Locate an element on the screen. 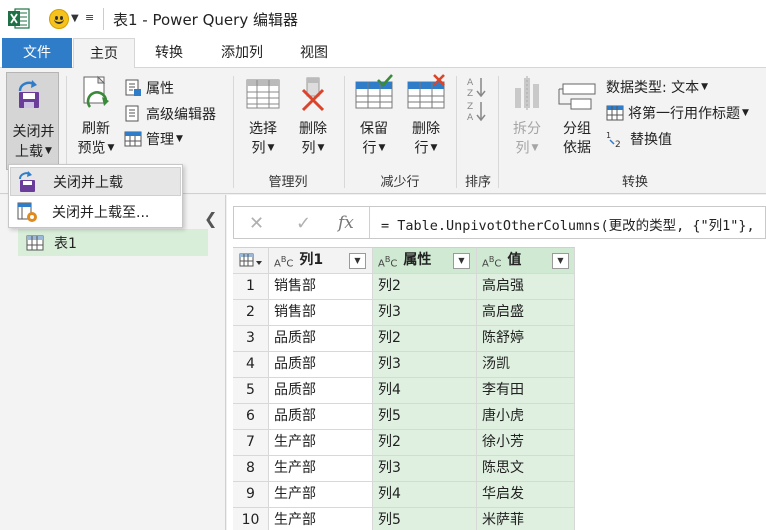 Image resolution: width=766 pixels, height=530 pixels. formula-confirm-icon: ✓ is located at coordinates (303, 223).